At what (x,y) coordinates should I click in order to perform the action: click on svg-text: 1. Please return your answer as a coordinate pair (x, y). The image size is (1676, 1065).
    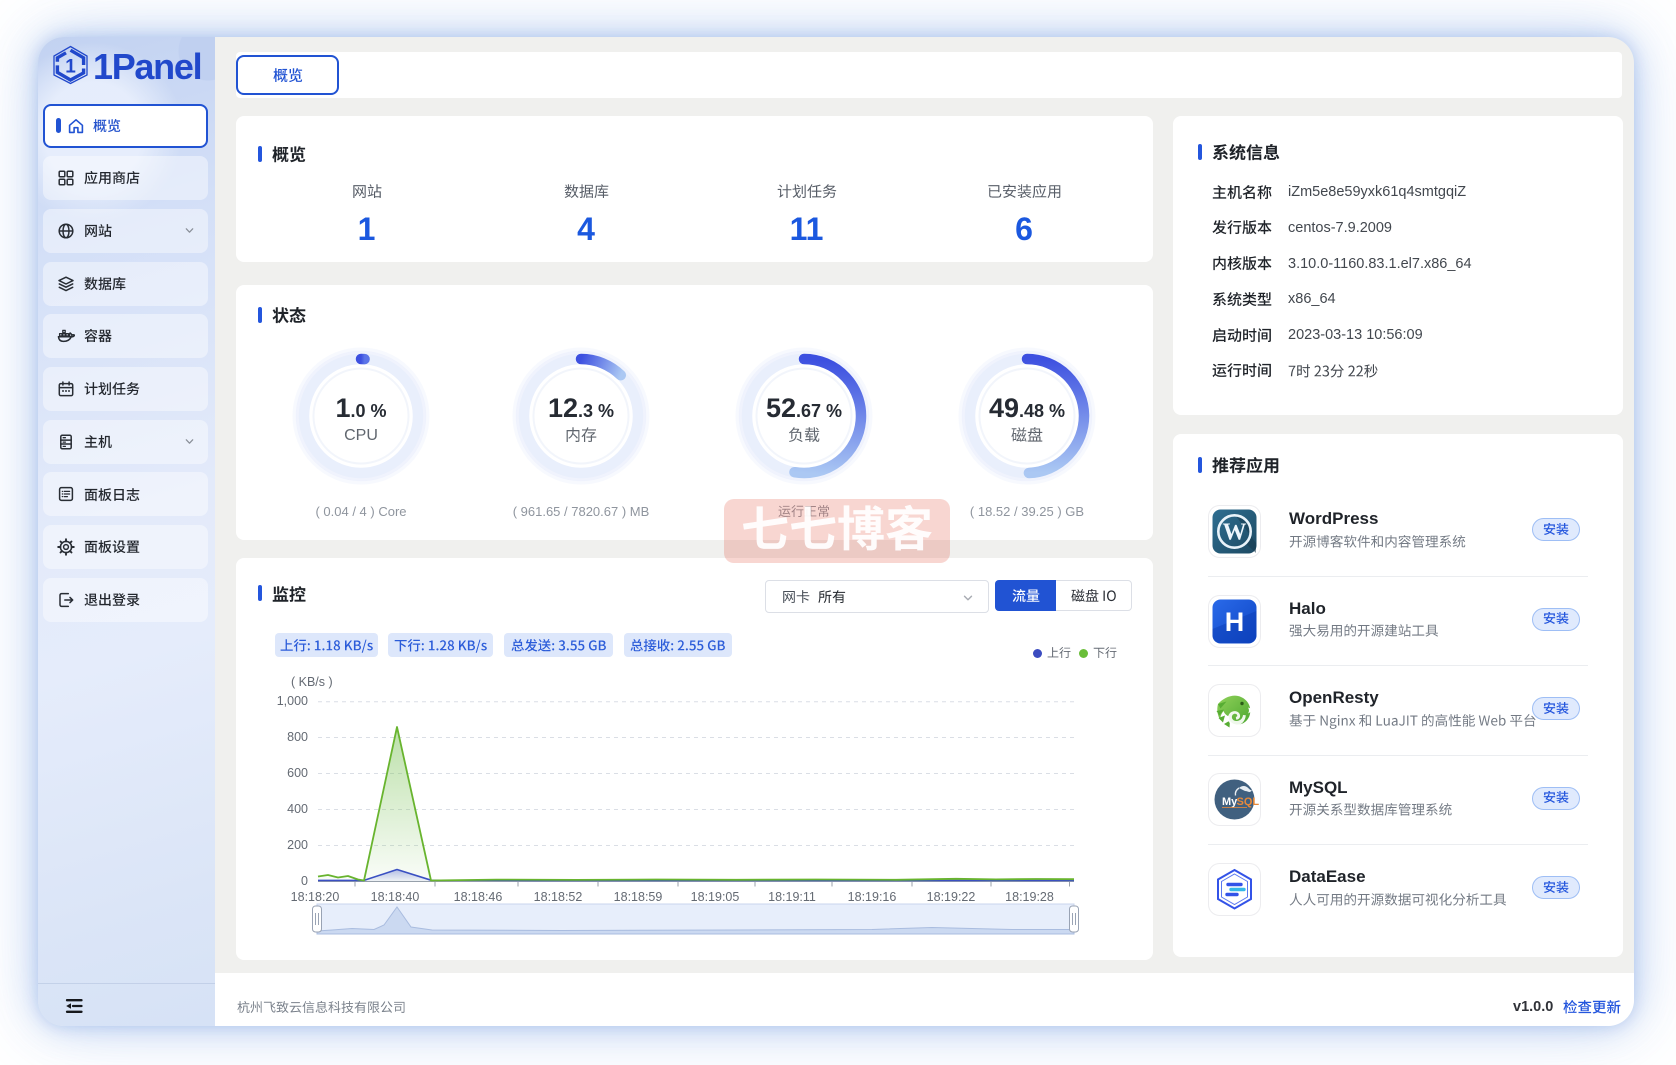
    Looking at the image, I should click on (70, 67).